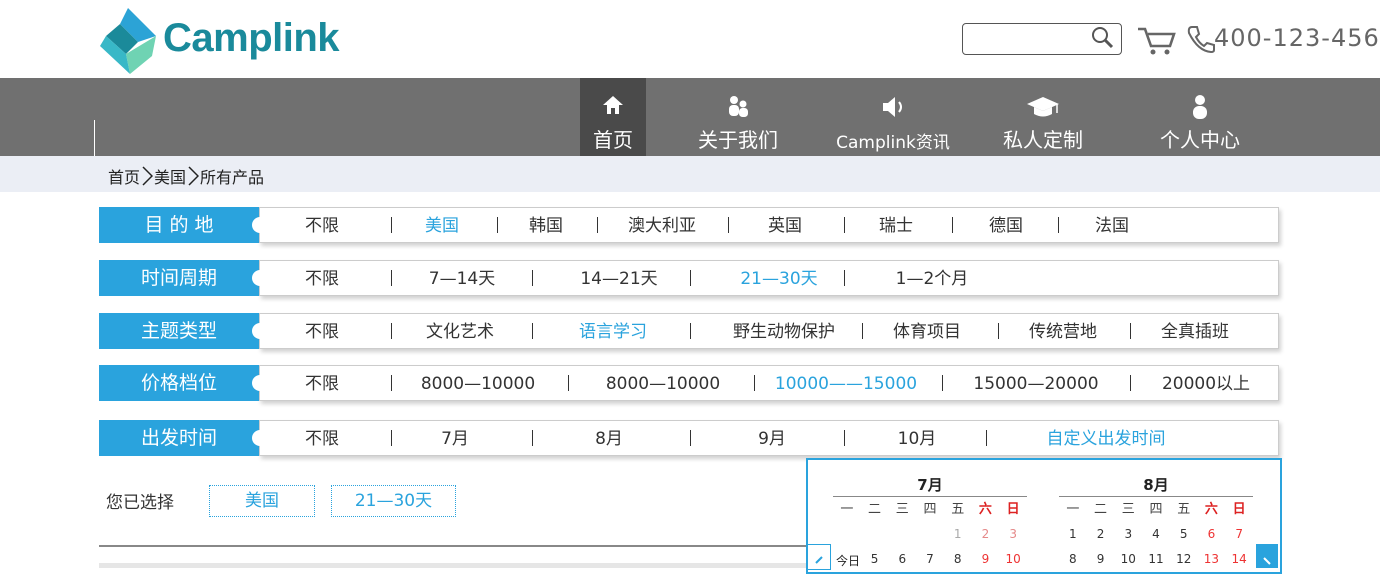 This screenshot has height=574, width=1380. I want to click on filter-option: 10月, so click(917, 438).